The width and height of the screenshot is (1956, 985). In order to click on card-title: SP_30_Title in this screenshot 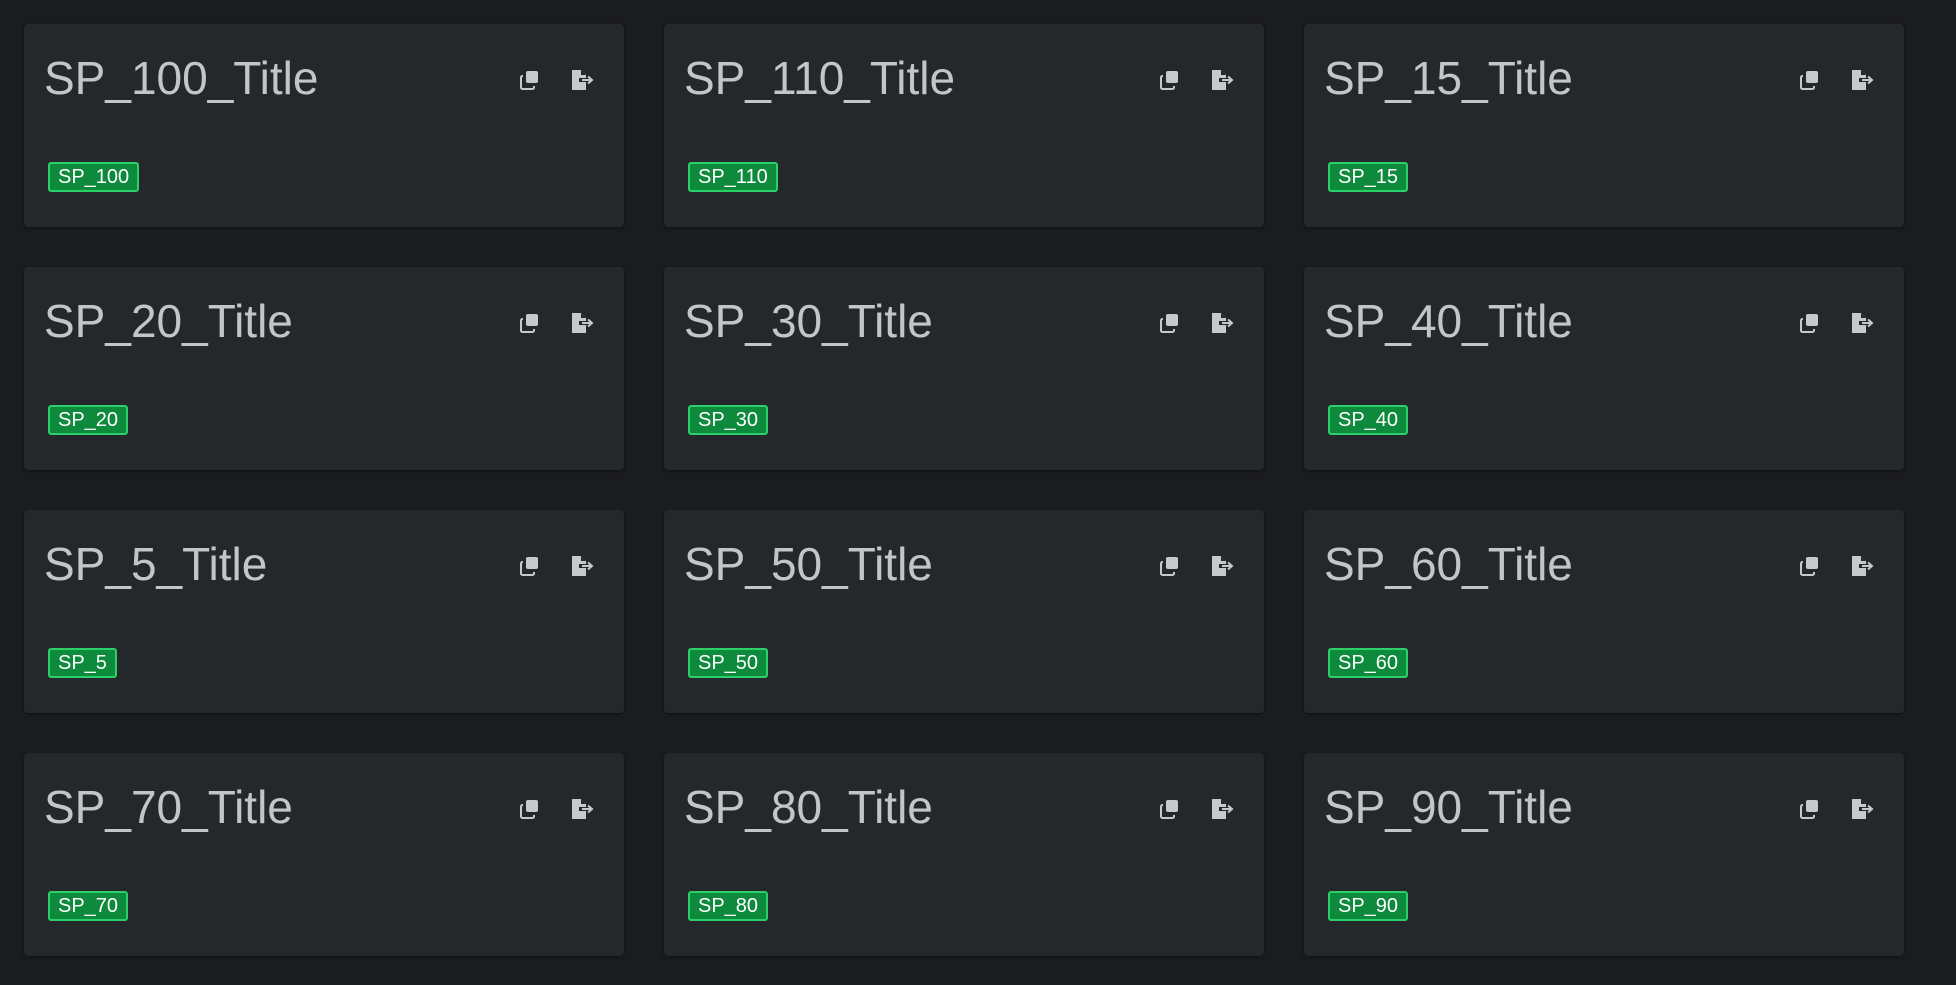, I will do `click(808, 321)`.